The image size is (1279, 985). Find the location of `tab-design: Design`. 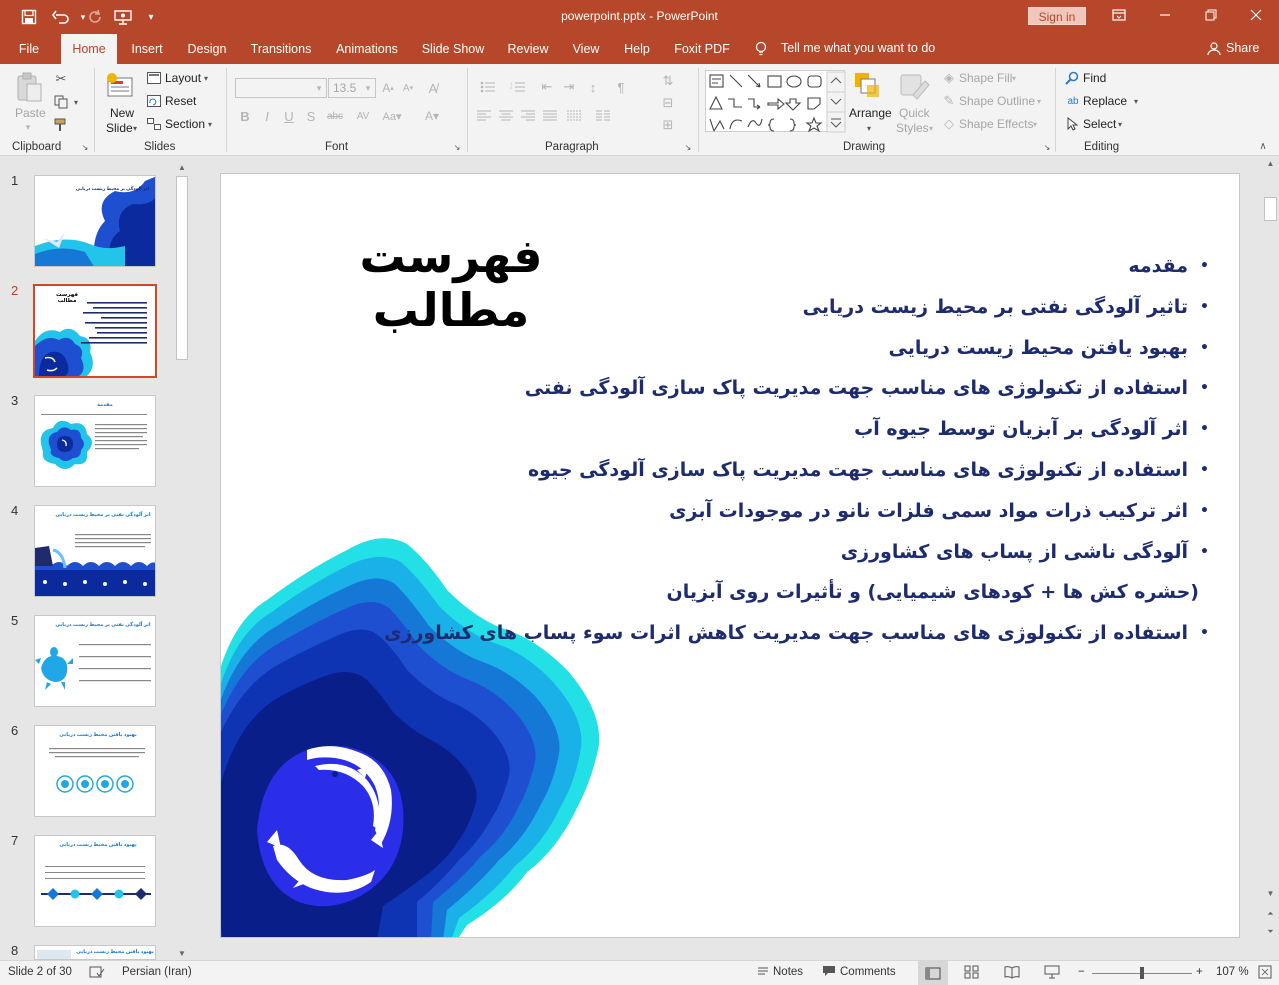

tab-design: Design is located at coordinates (207, 49).